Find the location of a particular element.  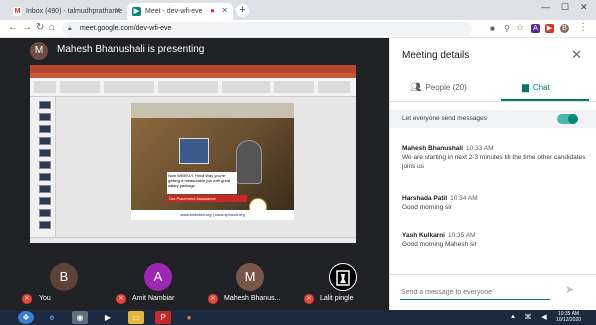

ribbon is located at coordinates (193, 87).